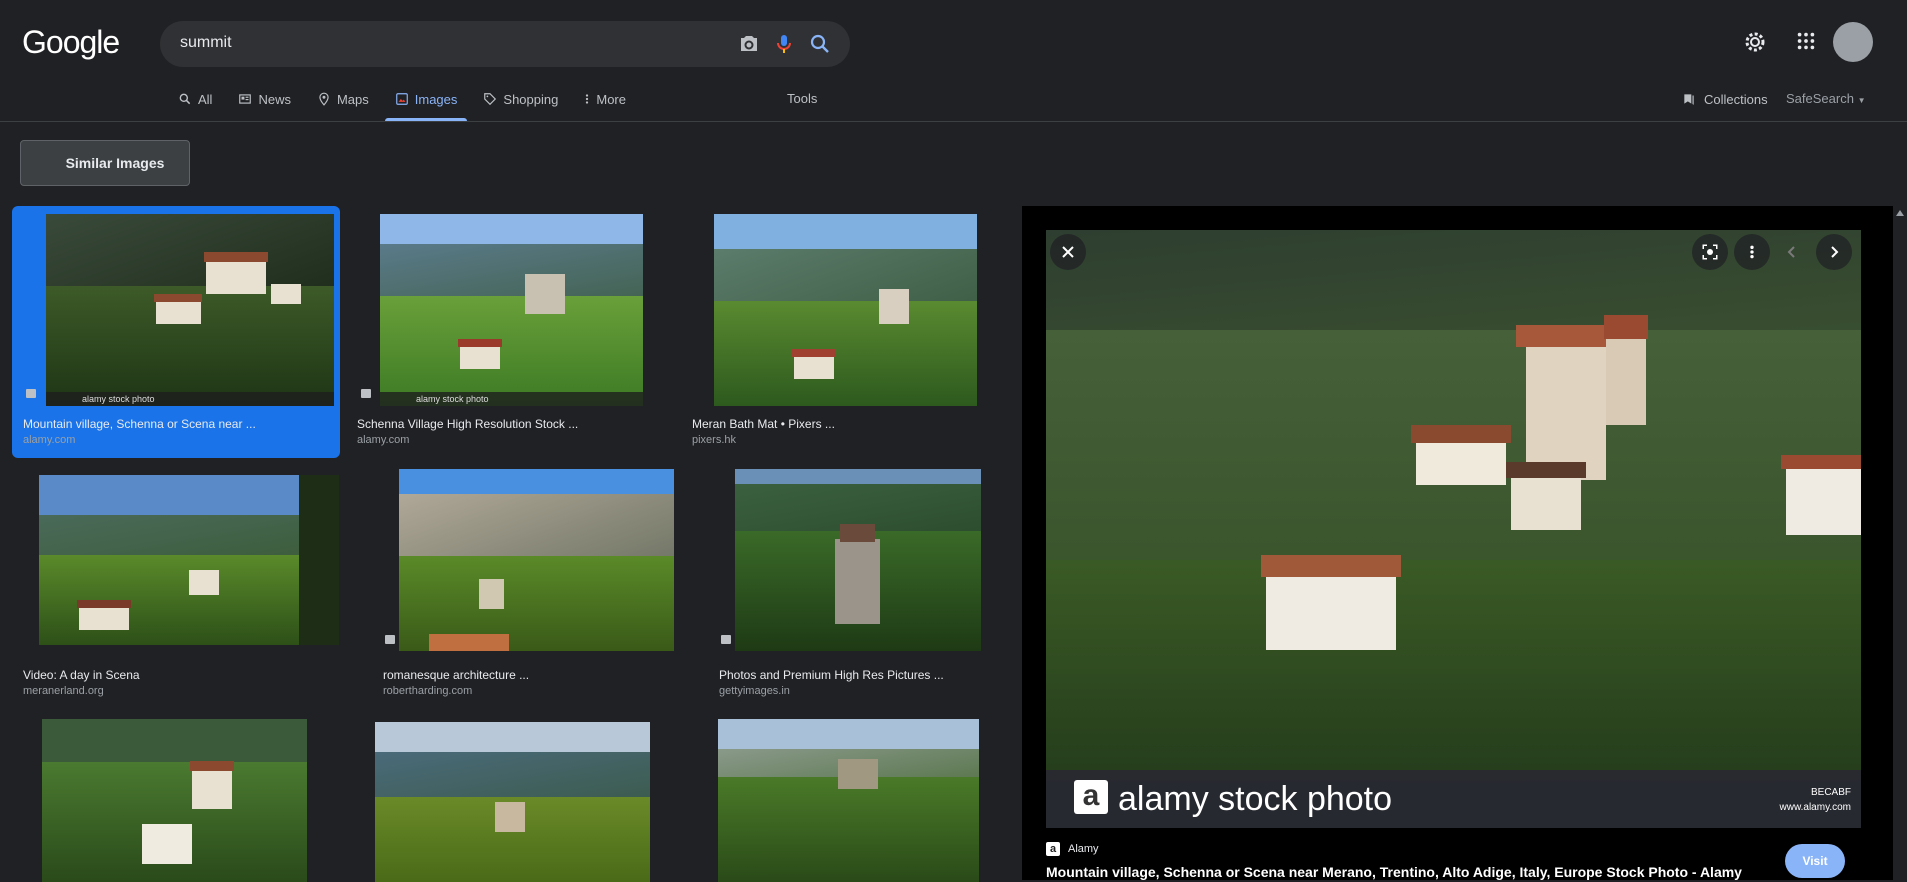 The image size is (1907, 882). I want to click on mic-icon, so click(784, 44).